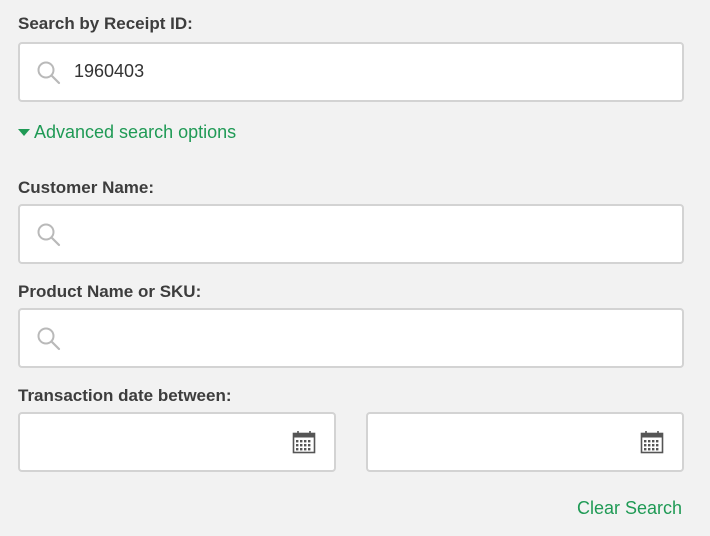  I want to click on date-end-input, so click(505, 442).